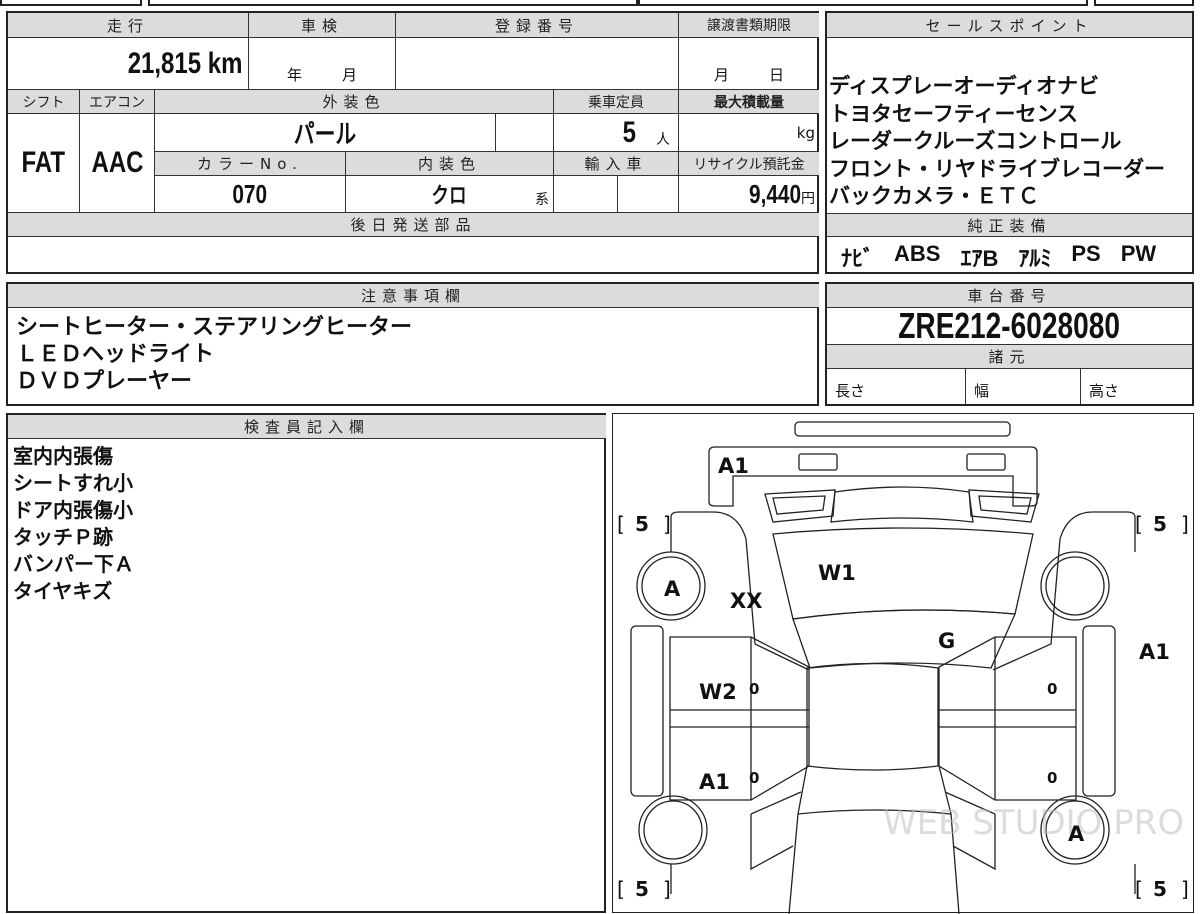  Describe the element at coordinates (1160, 889) in the screenshot. I see `tread-rear-right: 5` at that location.